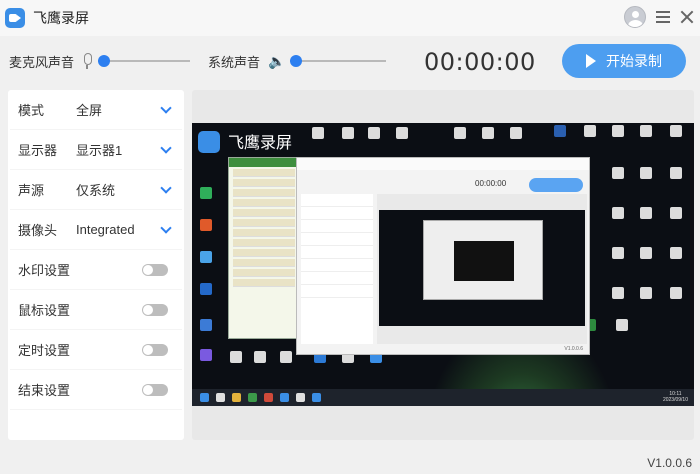  I want to click on close-icon, so click(687, 17).